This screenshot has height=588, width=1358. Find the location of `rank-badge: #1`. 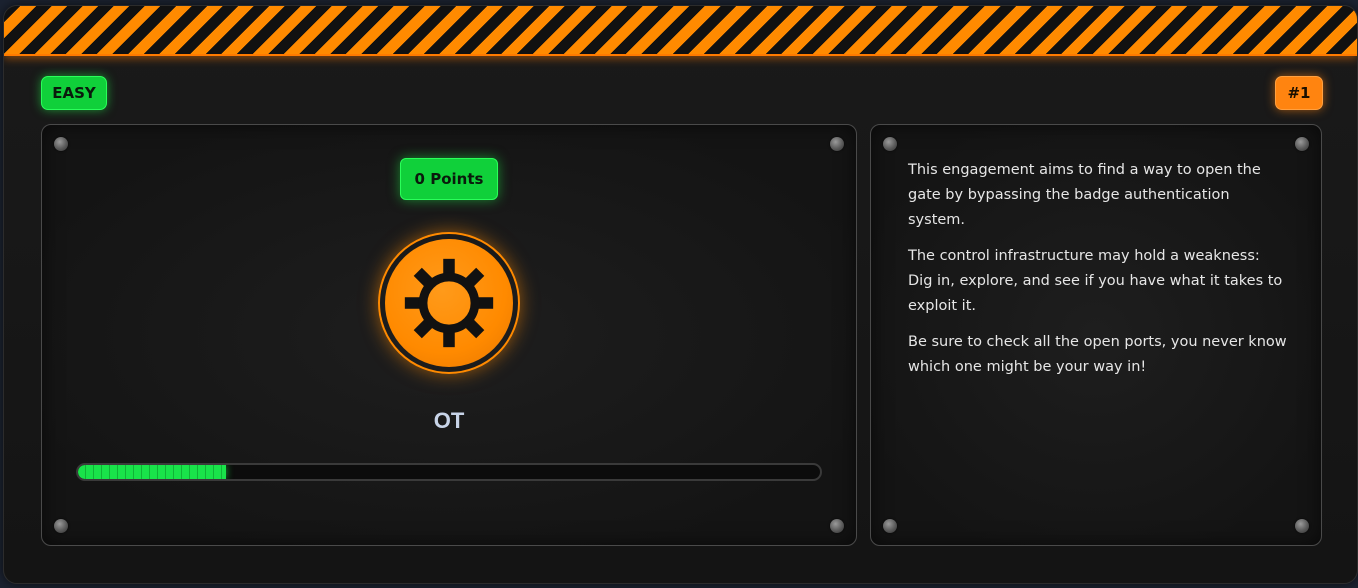

rank-badge: #1 is located at coordinates (1299, 93).